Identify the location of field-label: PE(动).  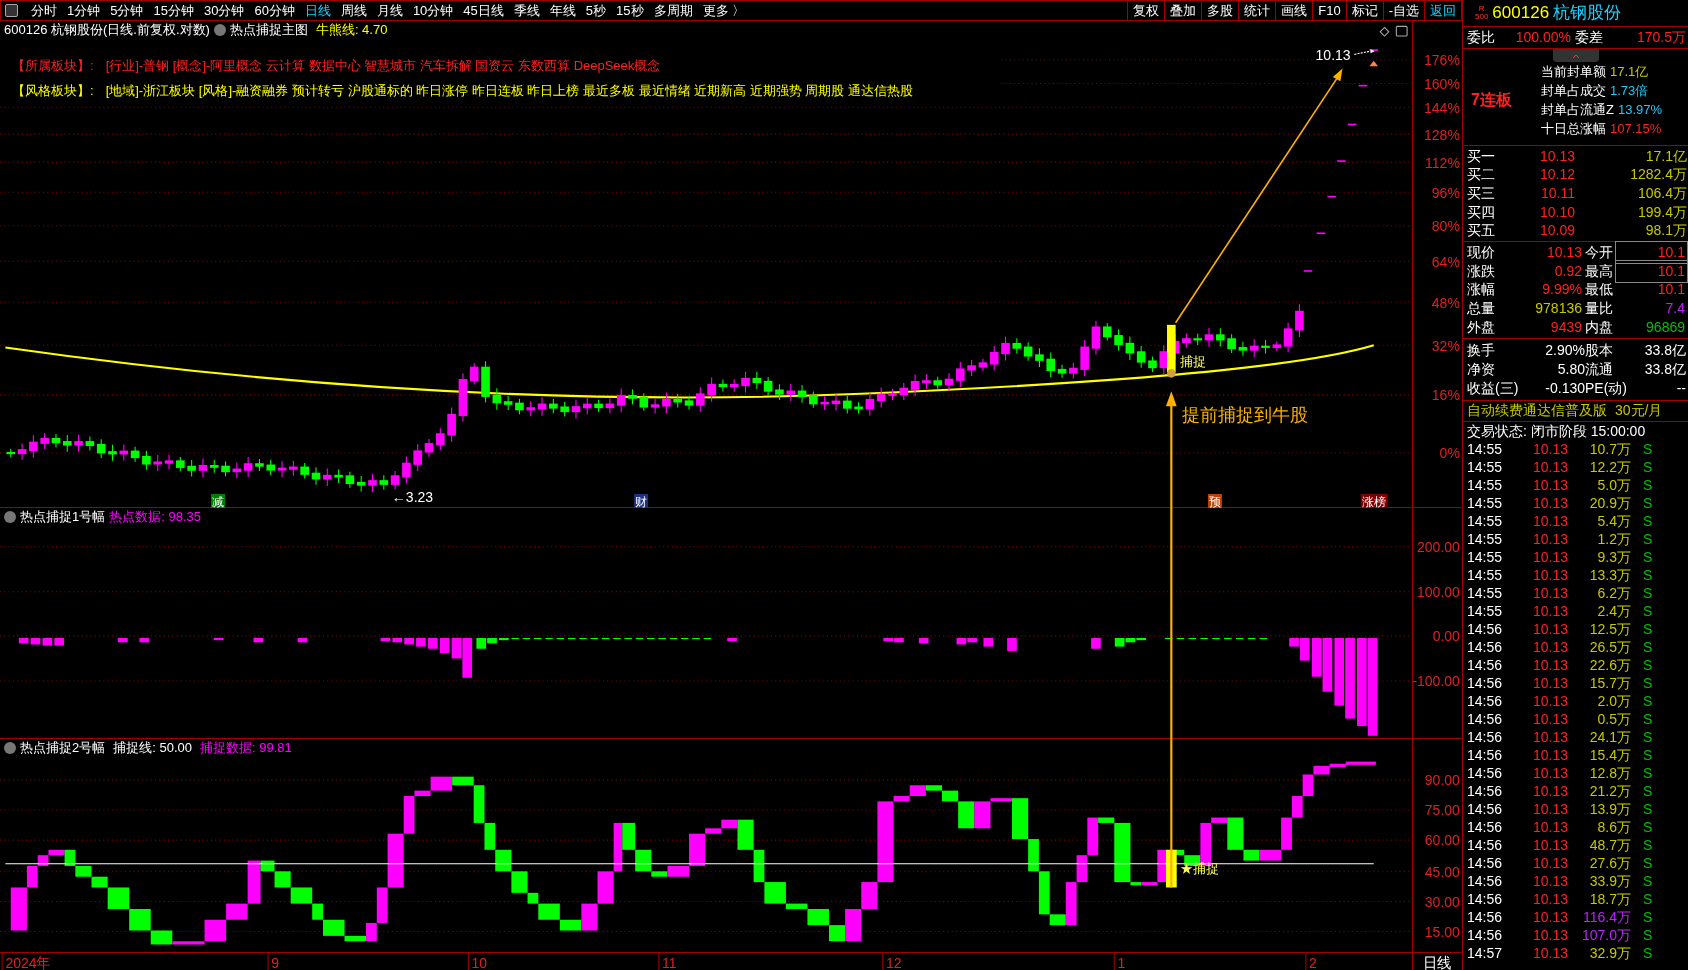
(1606, 388).